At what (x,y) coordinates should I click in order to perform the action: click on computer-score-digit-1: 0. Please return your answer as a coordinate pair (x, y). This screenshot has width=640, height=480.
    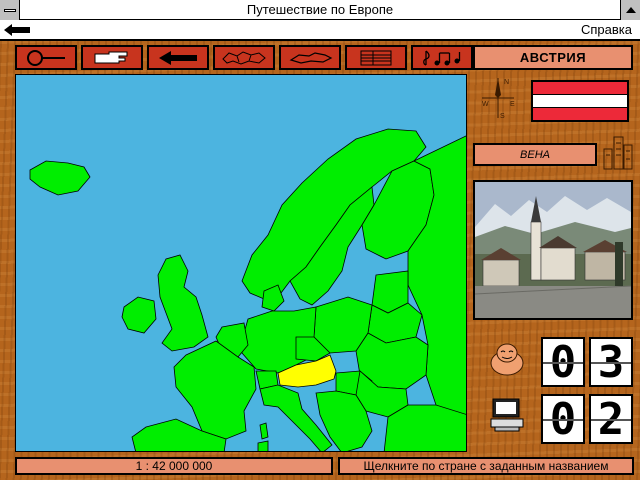
    Looking at the image, I should click on (563, 419).